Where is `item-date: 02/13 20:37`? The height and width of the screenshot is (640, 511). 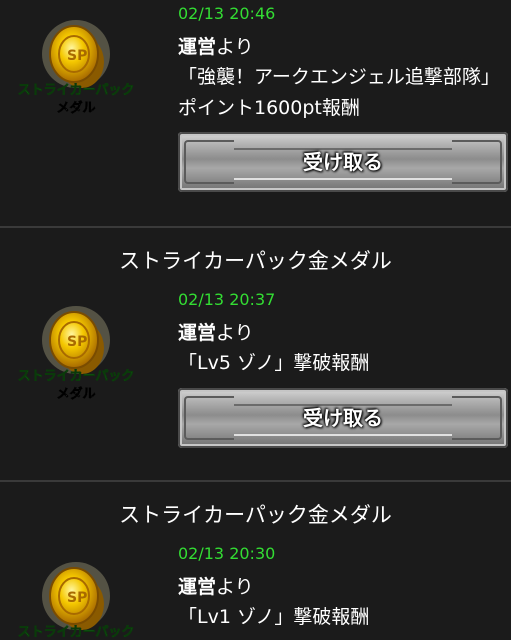 item-date: 02/13 20:37 is located at coordinates (227, 299).